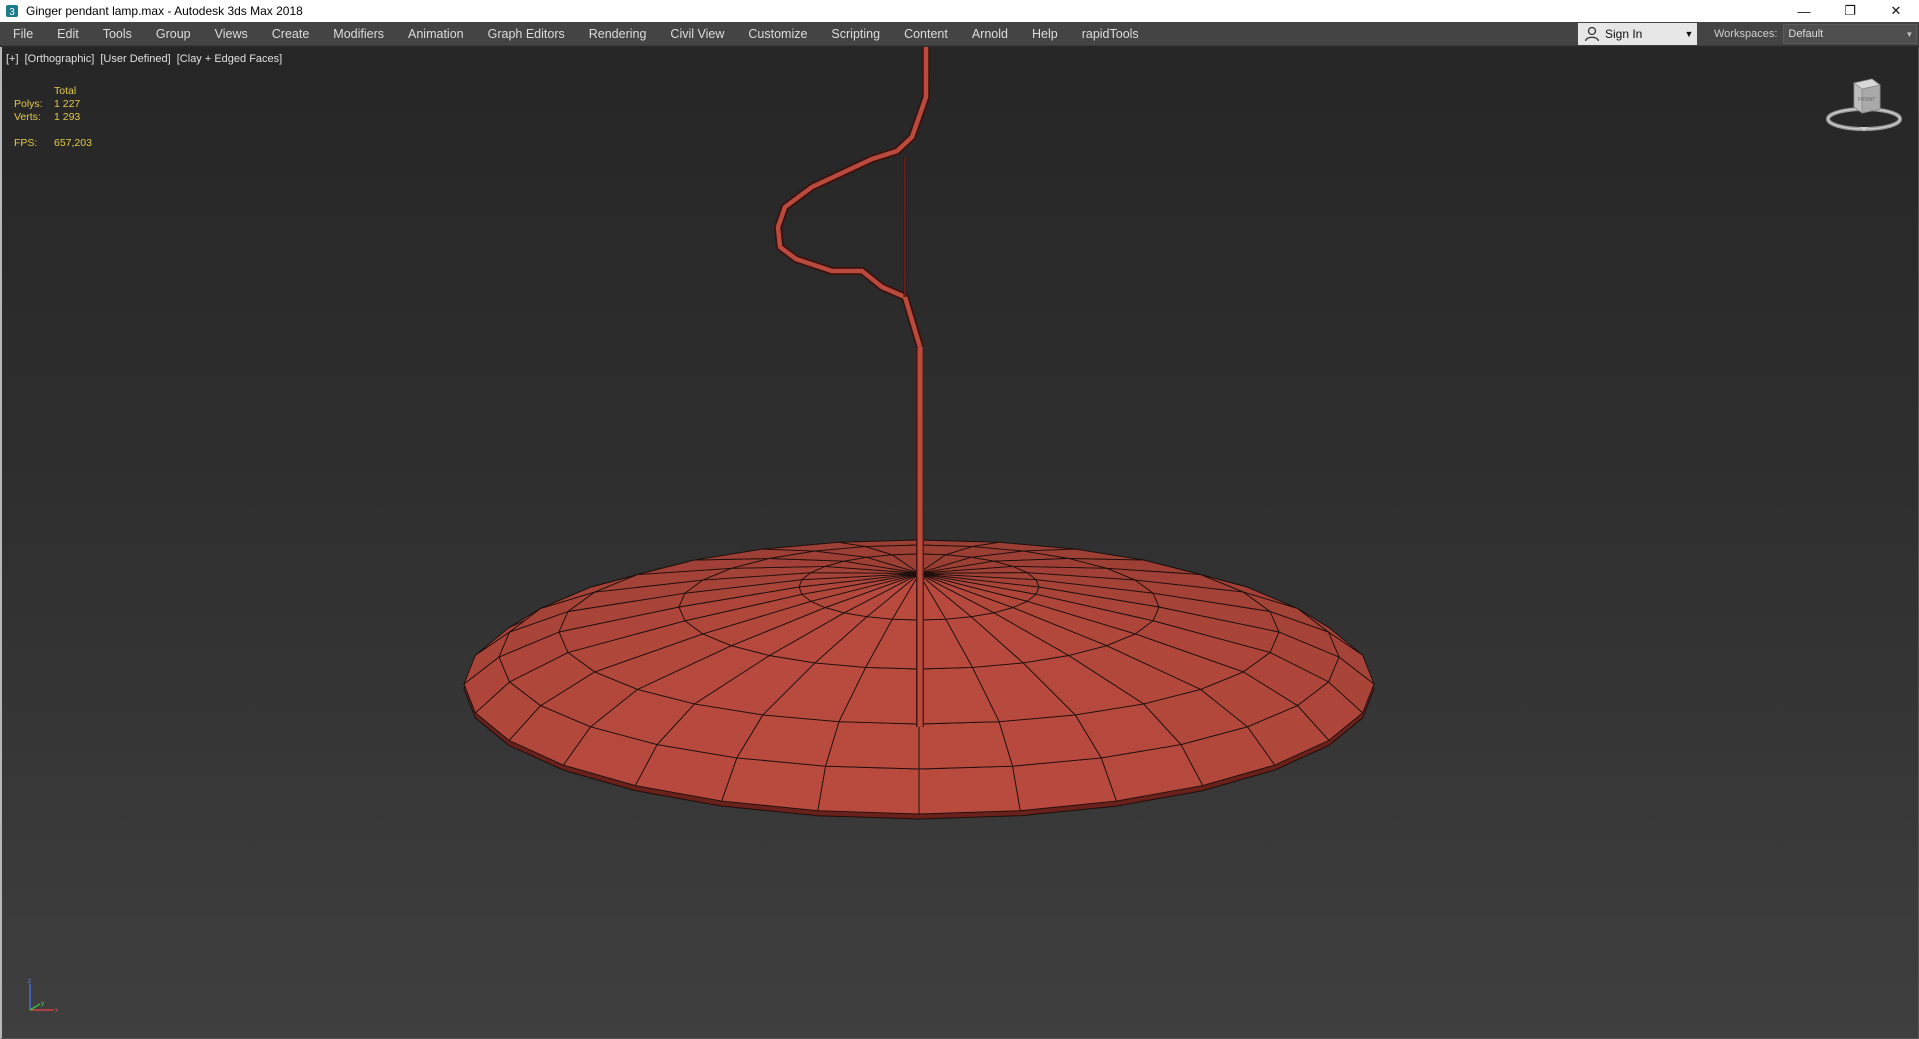 The width and height of the screenshot is (1919, 1039). I want to click on menu-help: Help, so click(1045, 34).